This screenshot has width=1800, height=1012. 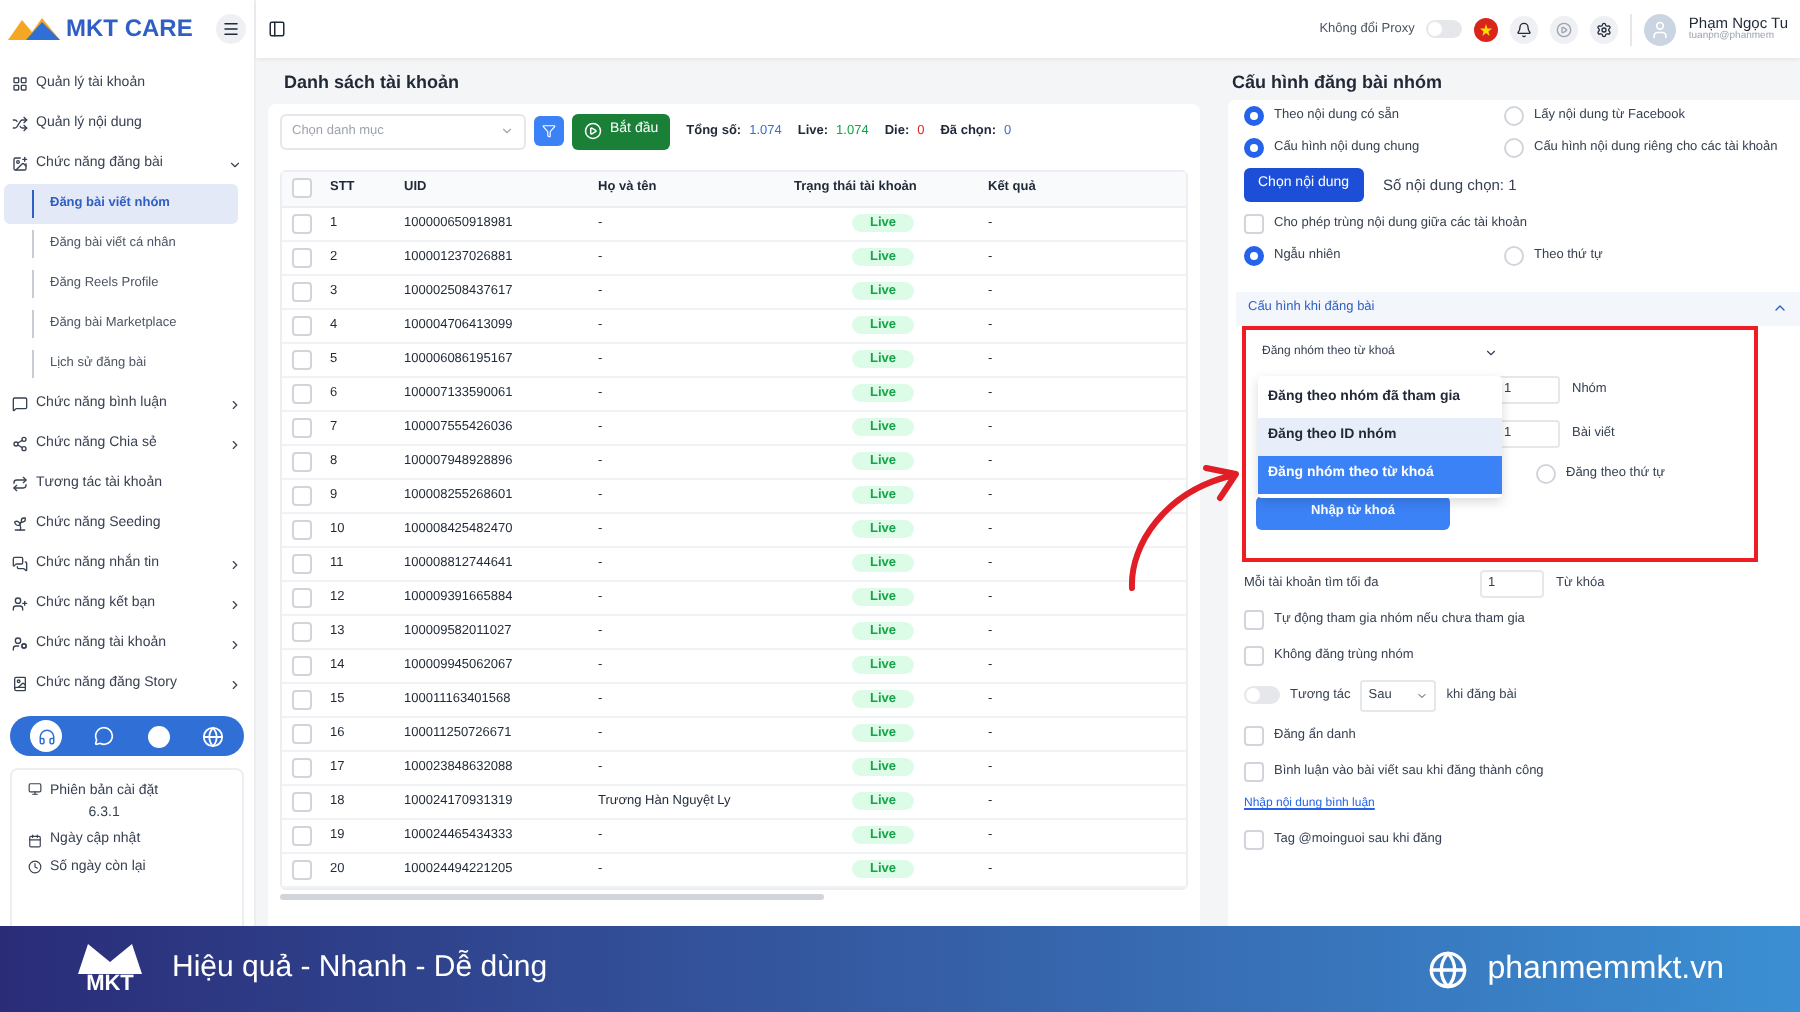 I want to click on settings-icon, so click(x=1604, y=29).